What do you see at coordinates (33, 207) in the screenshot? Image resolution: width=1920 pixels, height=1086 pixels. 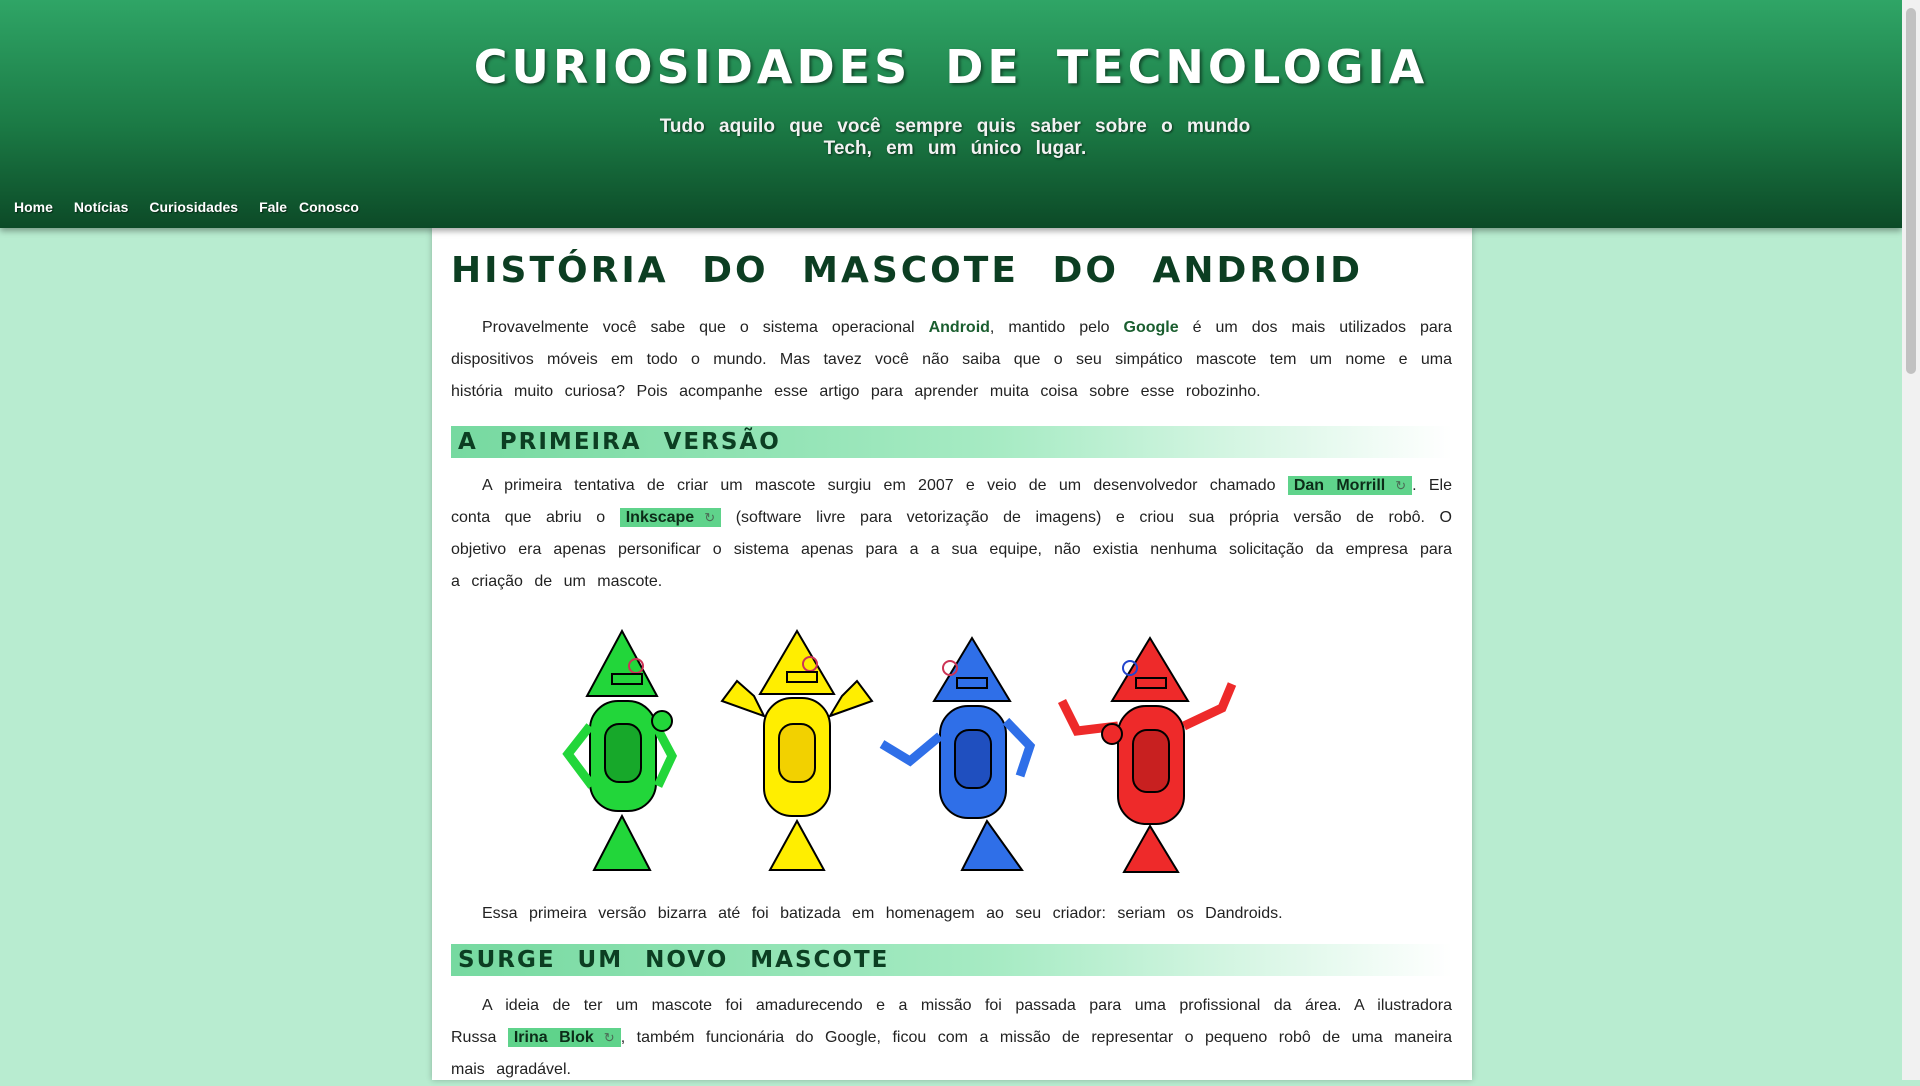 I see `nav-home: Home` at bounding box center [33, 207].